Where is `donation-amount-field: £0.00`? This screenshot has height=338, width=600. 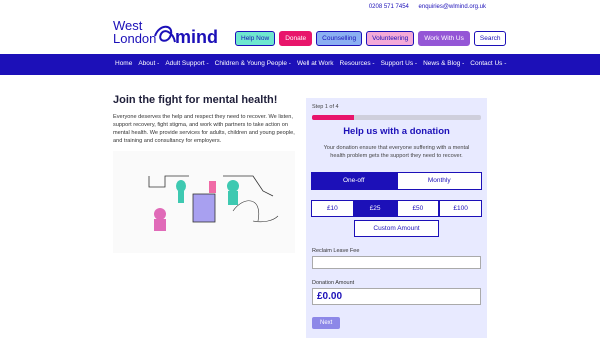 donation-amount-field: £0.00 is located at coordinates (396, 296).